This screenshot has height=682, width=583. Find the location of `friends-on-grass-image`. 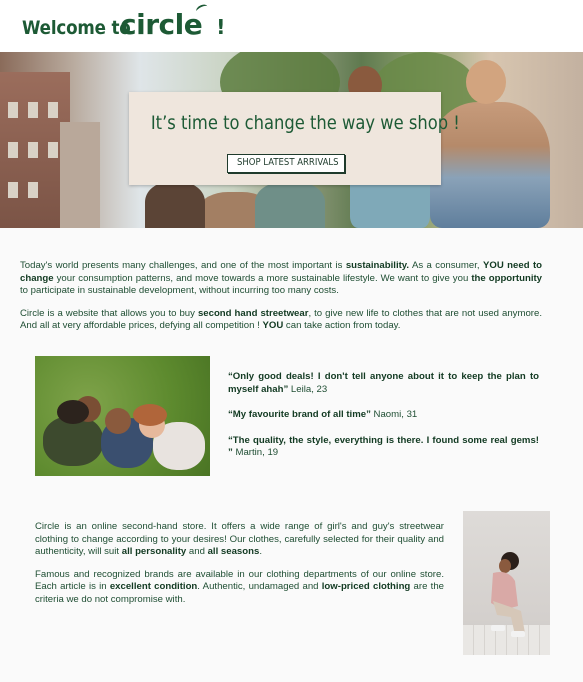

friends-on-grass-image is located at coordinates (122, 416).